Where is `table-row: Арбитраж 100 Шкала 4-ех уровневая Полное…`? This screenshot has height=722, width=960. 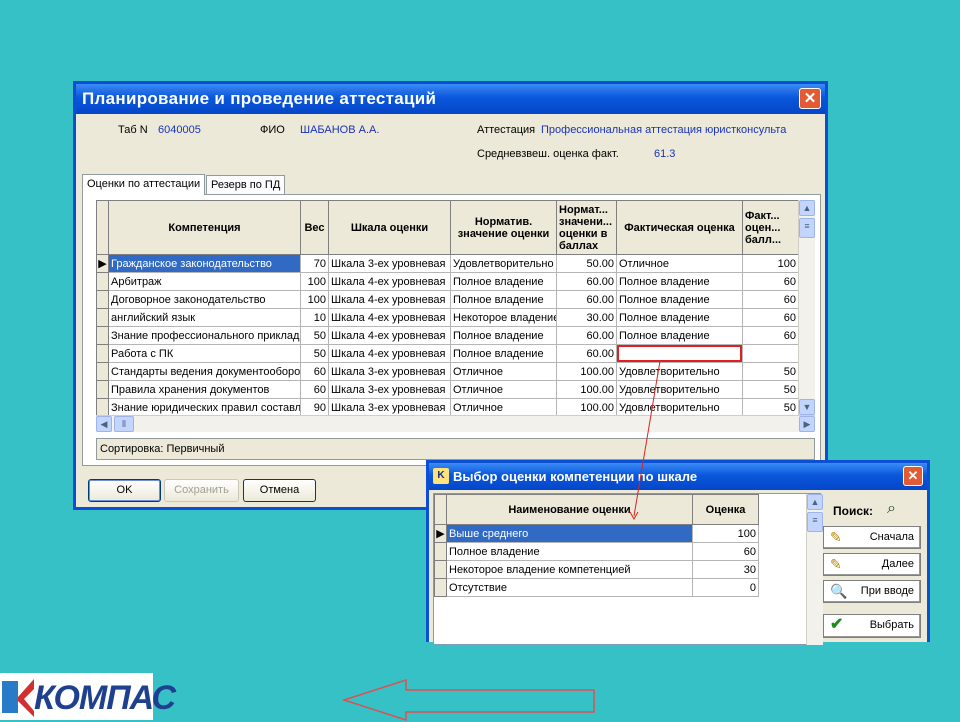
table-row: Арбитраж 100 Шкала 4-ех уровневая Полное… is located at coordinates (447, 281).